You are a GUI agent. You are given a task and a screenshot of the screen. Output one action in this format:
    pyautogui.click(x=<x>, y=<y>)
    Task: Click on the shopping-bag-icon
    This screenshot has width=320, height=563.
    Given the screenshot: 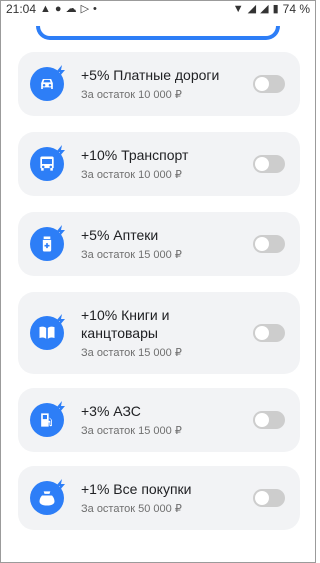 What is the action you would take?
    pyautogui.click(x=47, y=497)
    